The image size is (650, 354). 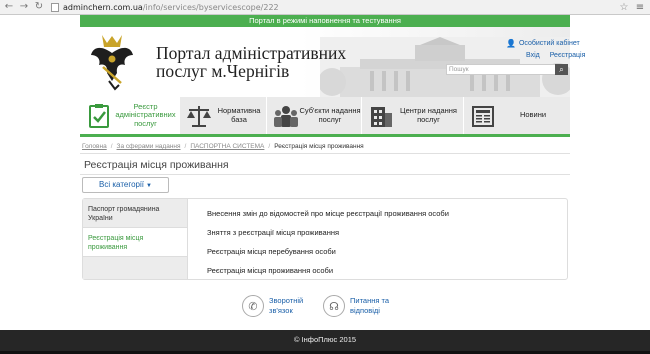 What do you see at coordinates (112, 62) in the screenshot?
I see `city-coat-of-arms-logo` at bounding box center [112, 62].